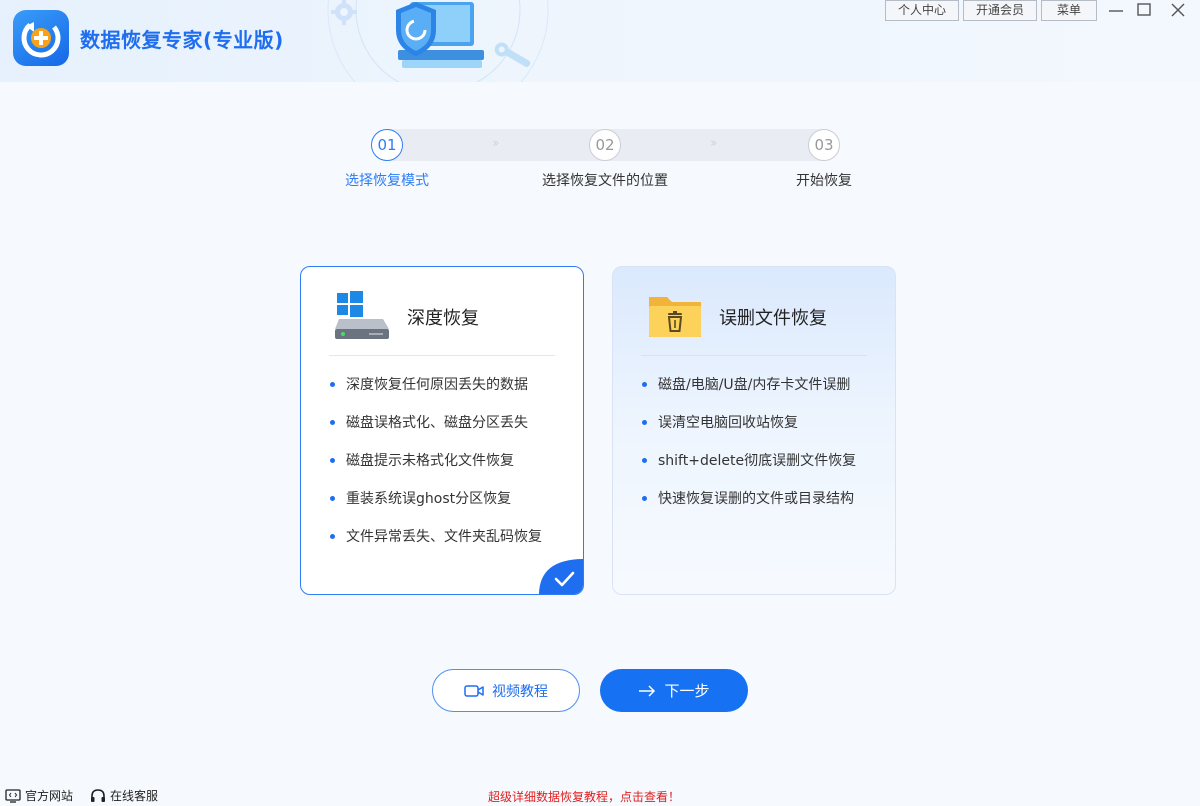 The image size is (1200, 806). Describe the element at coordinates (773, 318) in the screenshot. I see `card-title: 误删文件恢复` at that location.